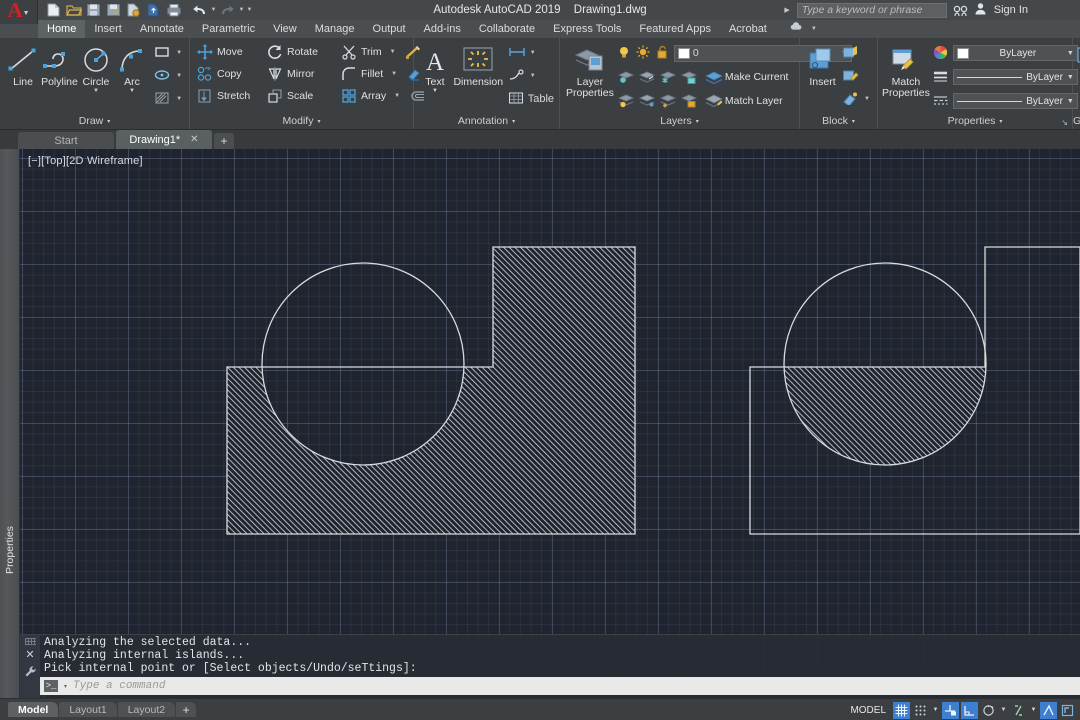 The height and width of the screenshot is (720, 1080). What do you see at coordinates (1064, 122) in the screenshot?
I see `properties-dialog-launcher: ↘` at bounding box center [1064, 122].